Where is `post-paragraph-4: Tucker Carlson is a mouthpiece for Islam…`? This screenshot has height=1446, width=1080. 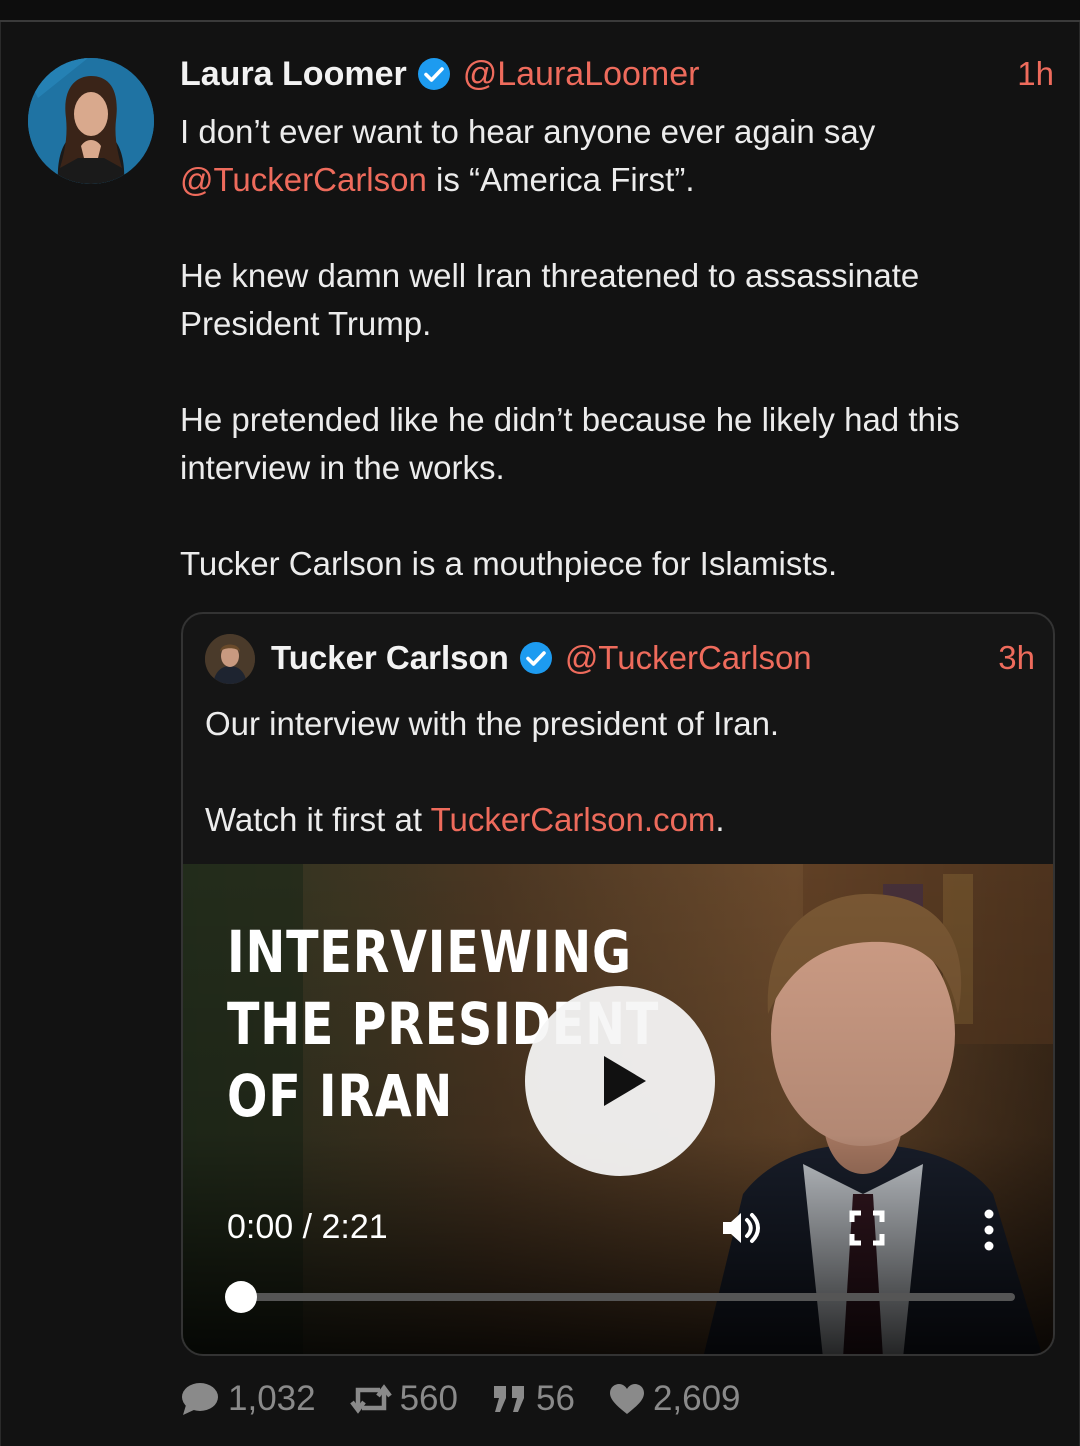
post-paragraph-4: Tucker Carlson is a mouthpiece for Islam… is located at coordinates (509, 563).